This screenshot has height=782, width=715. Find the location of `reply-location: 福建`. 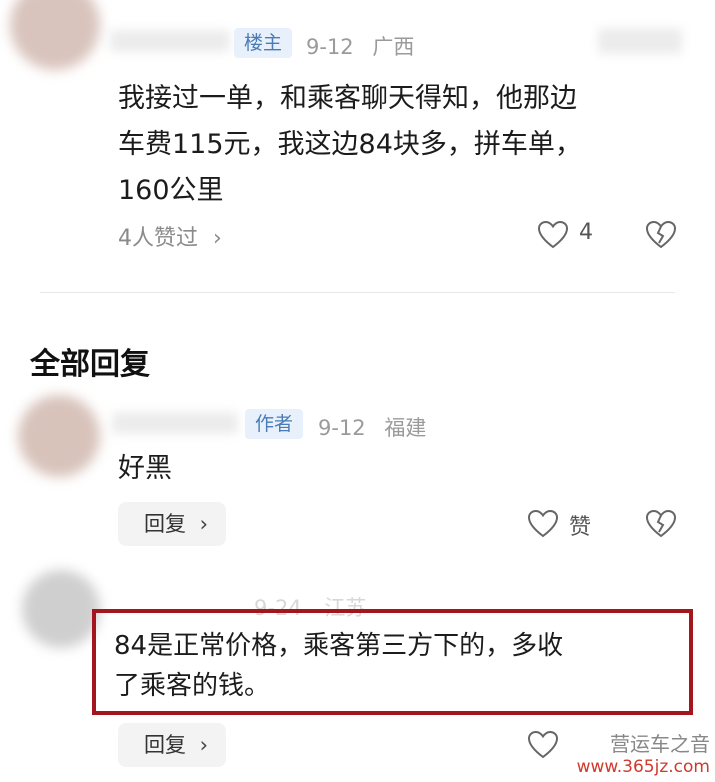

reply-location: 福建 is located at coordinates (405, 428).